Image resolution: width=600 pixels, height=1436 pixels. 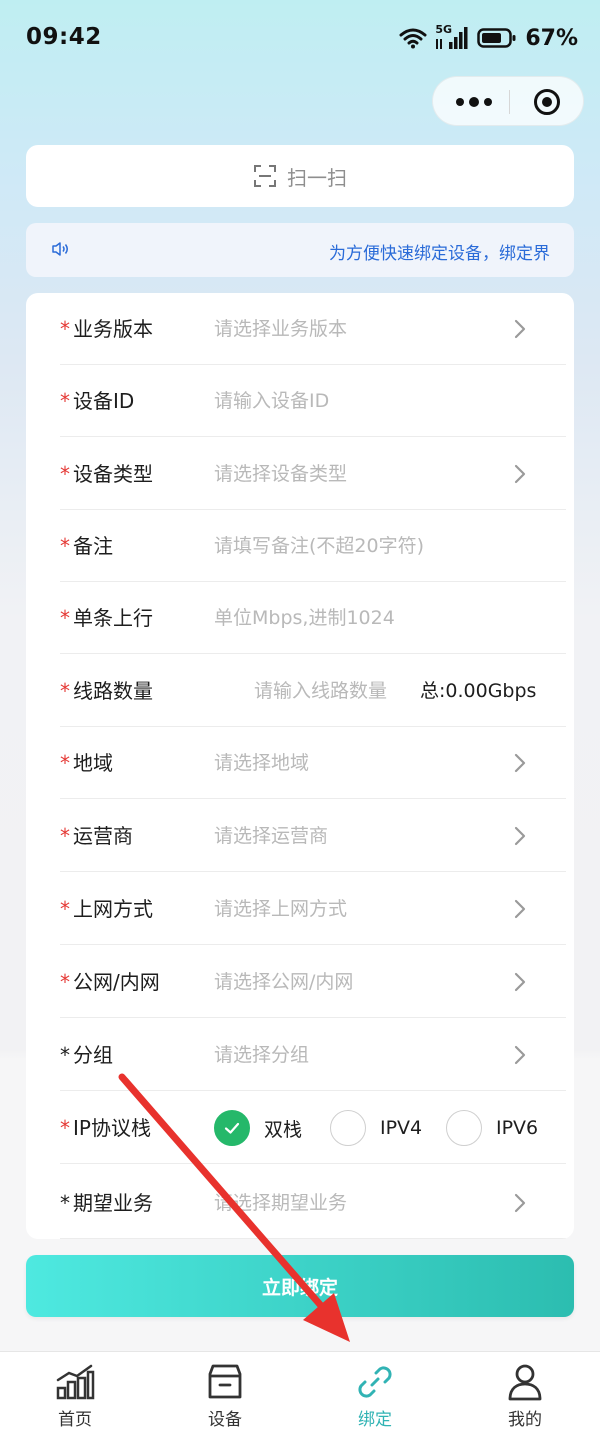 What do you see at coordinates (283, 982) in the screenshot?
I see `network-type-select: 请选择公网/内网` at bounding box center [283, 982].